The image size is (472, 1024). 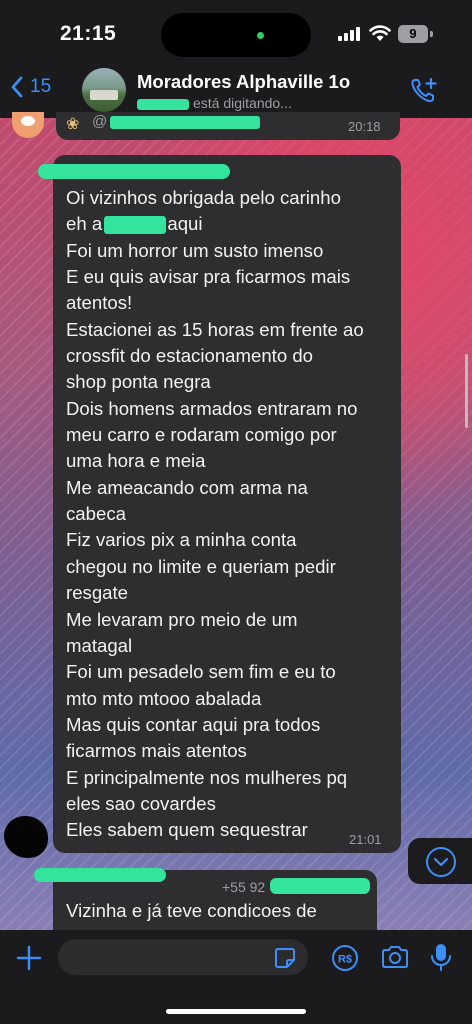 I want to click on mention-symbol: @, so click(x=100, y=121).